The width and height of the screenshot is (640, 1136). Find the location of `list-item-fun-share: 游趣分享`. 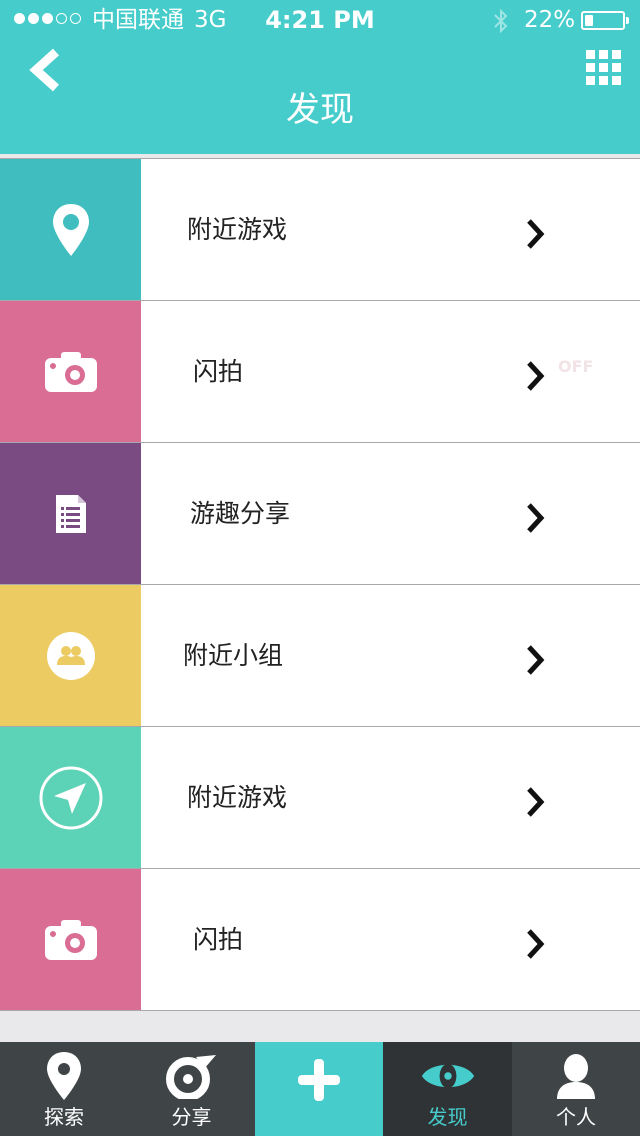

list-item-fun-share: 游趣分享 is located at coordinates (320, 513).